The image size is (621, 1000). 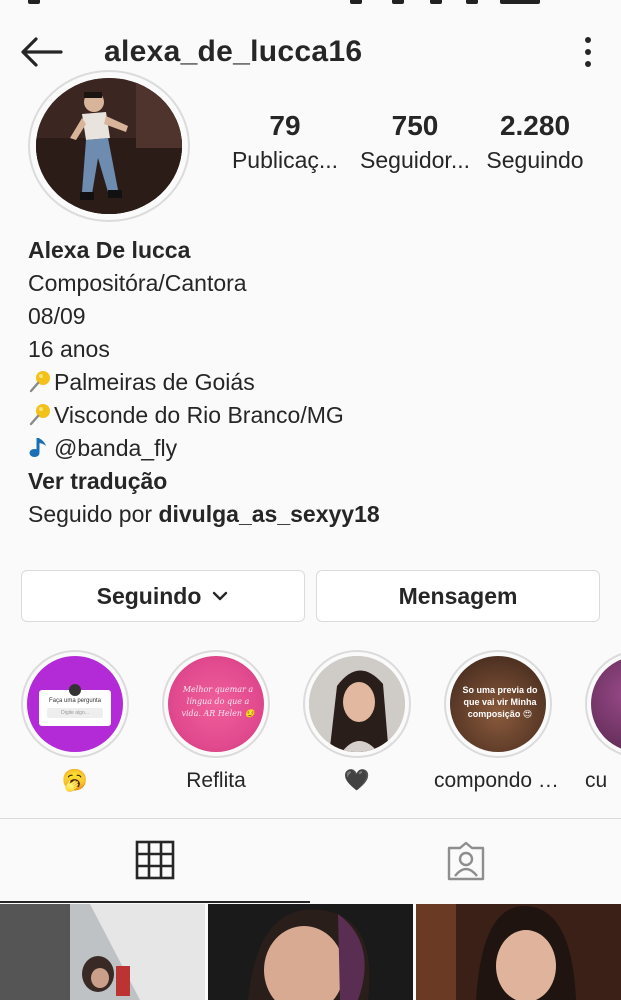 What do you see at coordinates (596, 780) in the screenshot?
I see `highlight-label: cu` at bounding box center [596, 780].